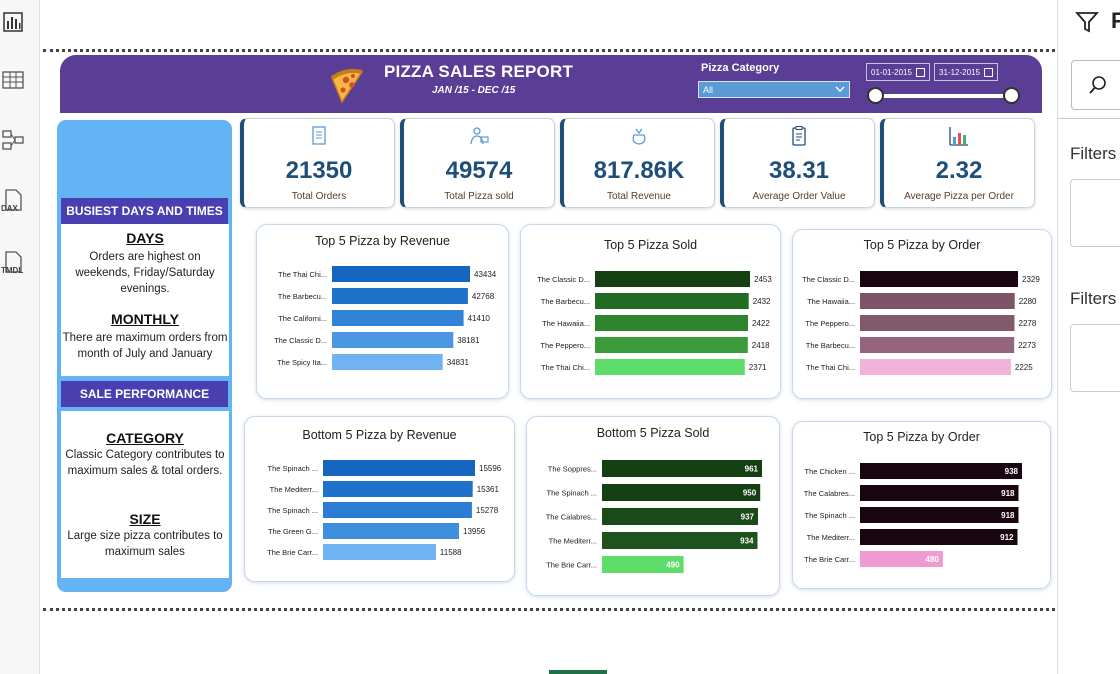 The width and height of the screenshot is (1120, 674). I want to click on kpi-total-revenue: 817.86K Total Revenue, so click(637, 163).